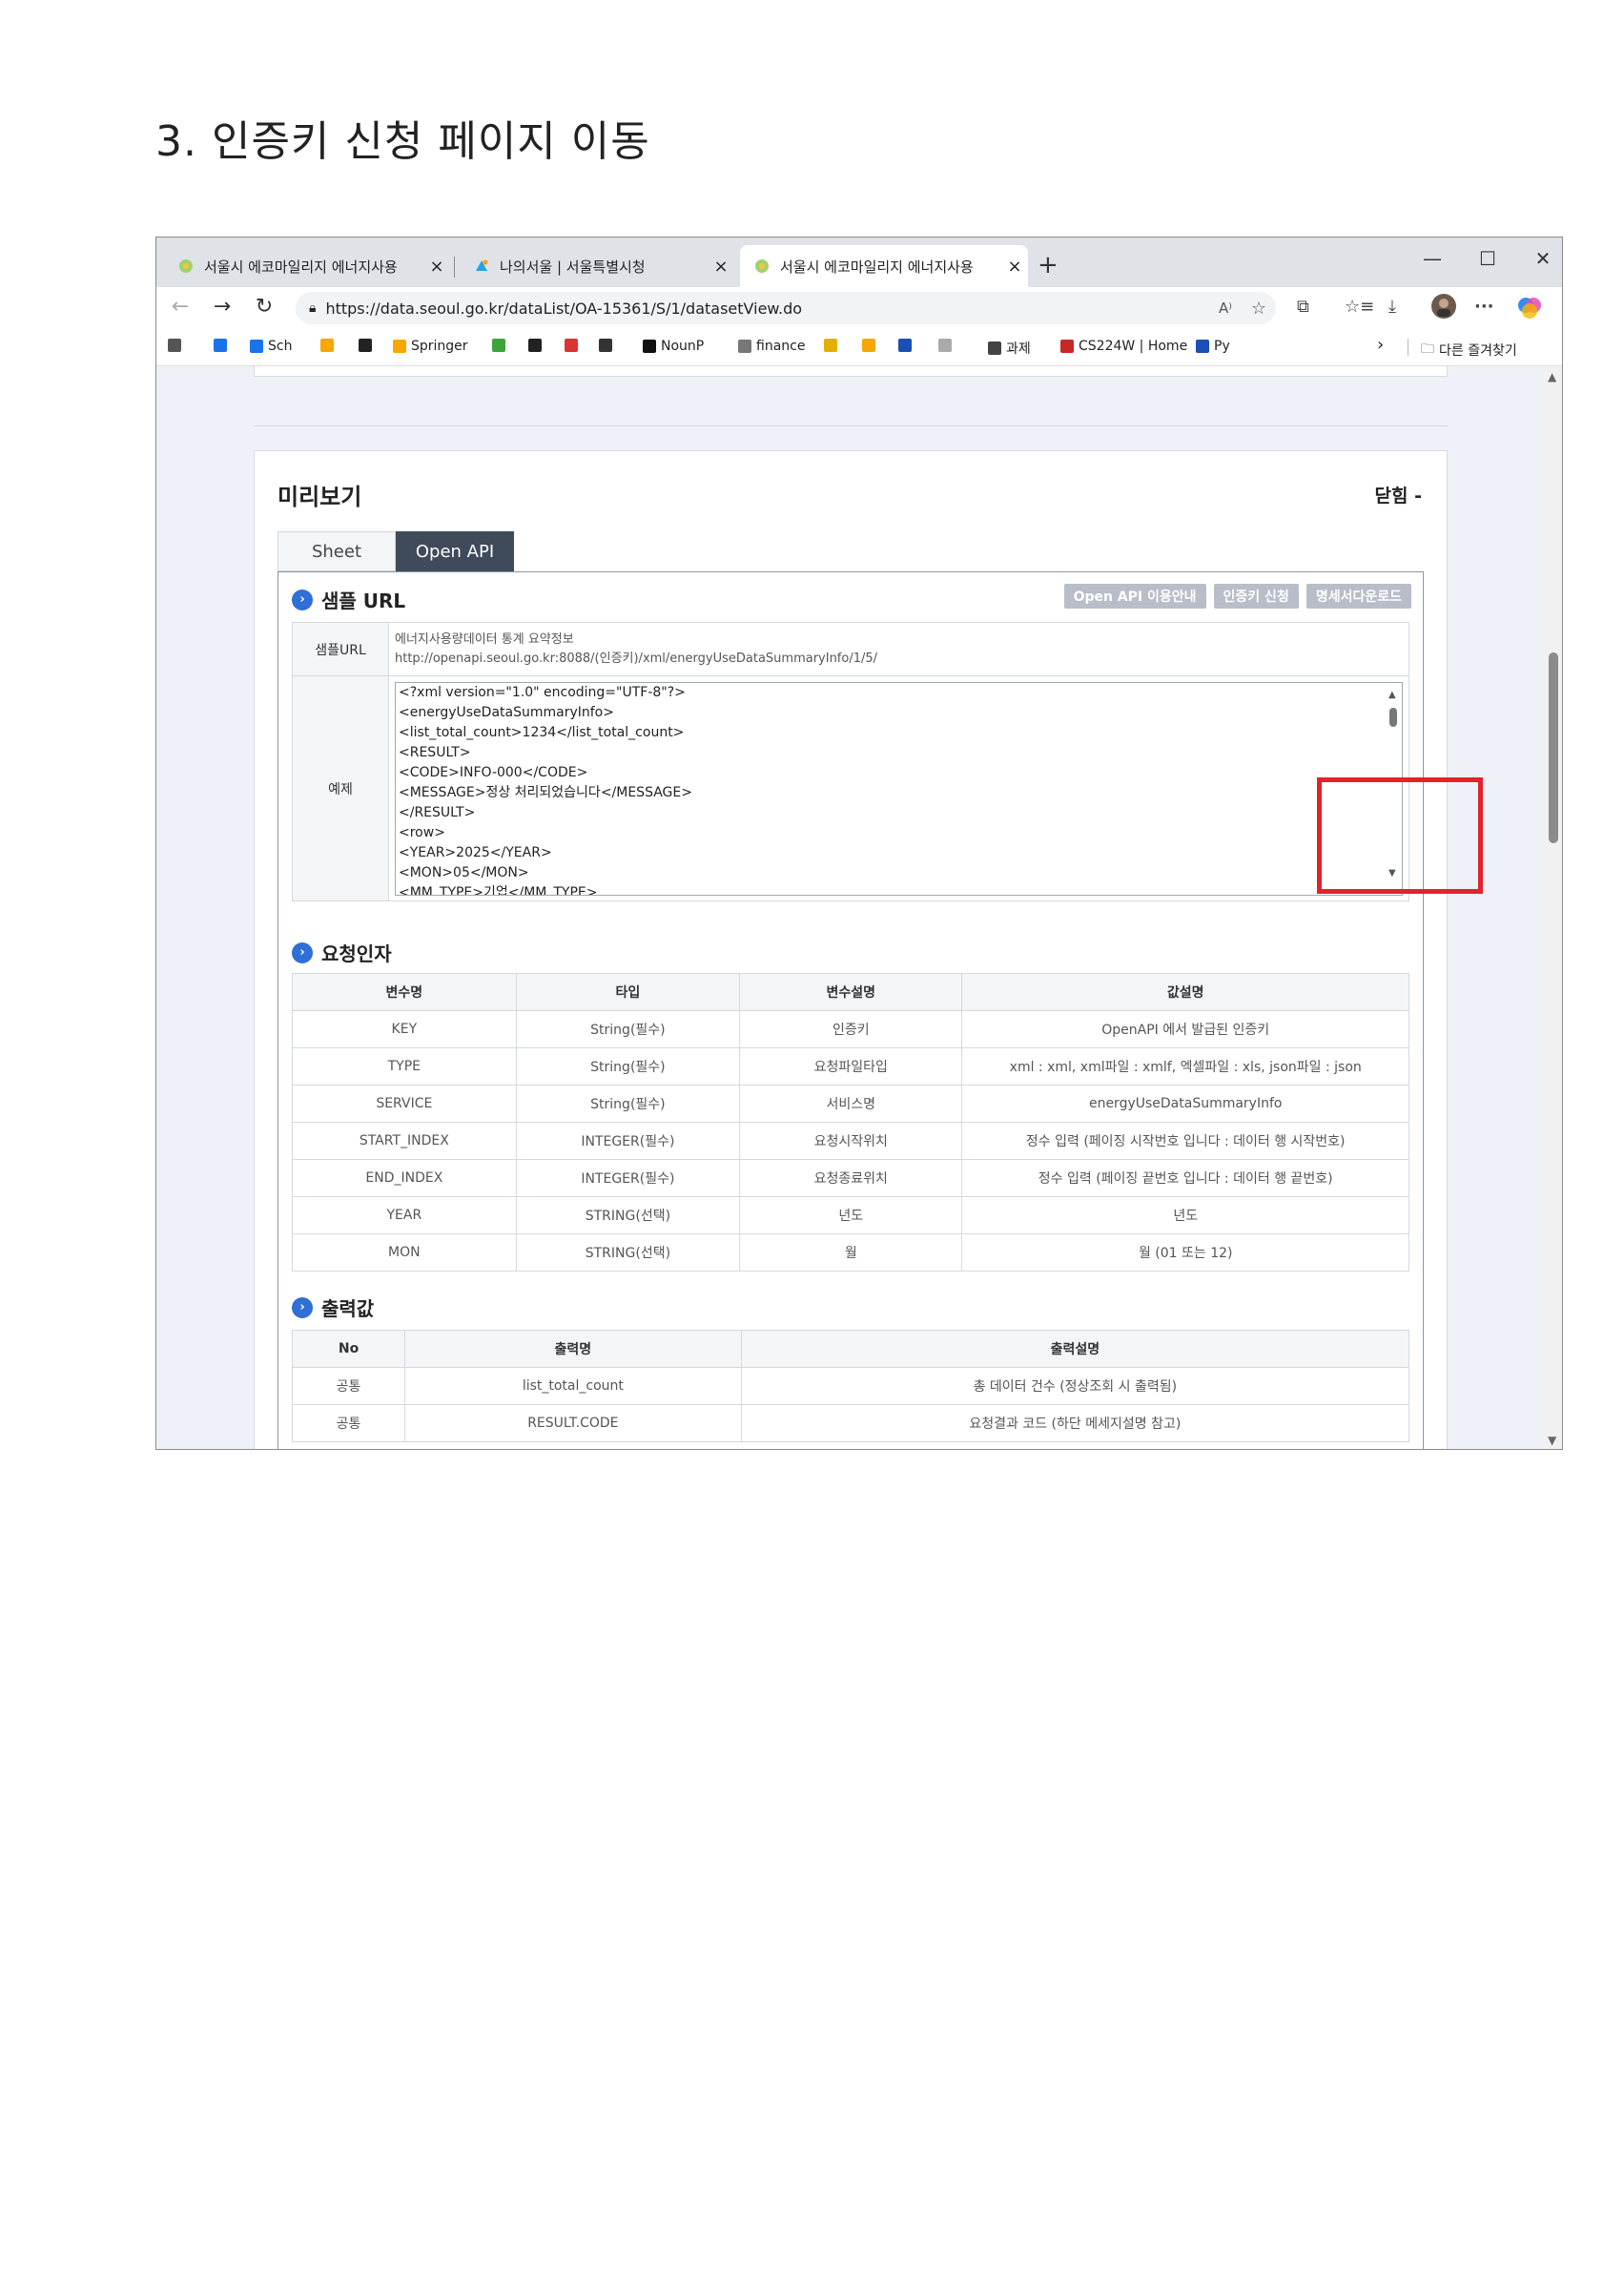 This screenshot has width=1624, height=2296. I want to click on bookmark-item: Sch, so click(271, 346).